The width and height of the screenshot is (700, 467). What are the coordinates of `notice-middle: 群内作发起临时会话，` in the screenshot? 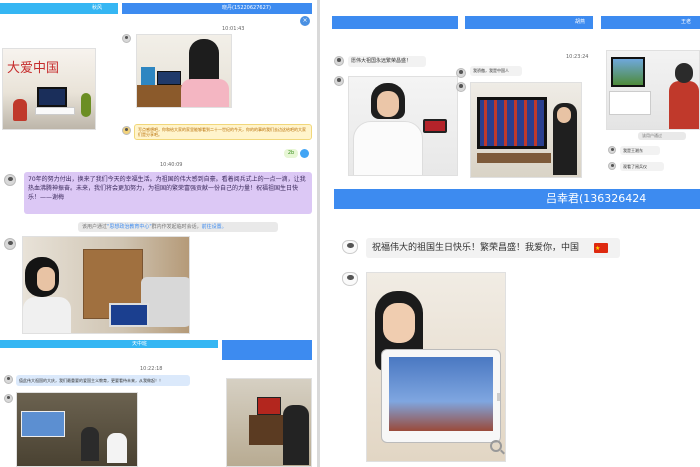 It's located at (176, 227).